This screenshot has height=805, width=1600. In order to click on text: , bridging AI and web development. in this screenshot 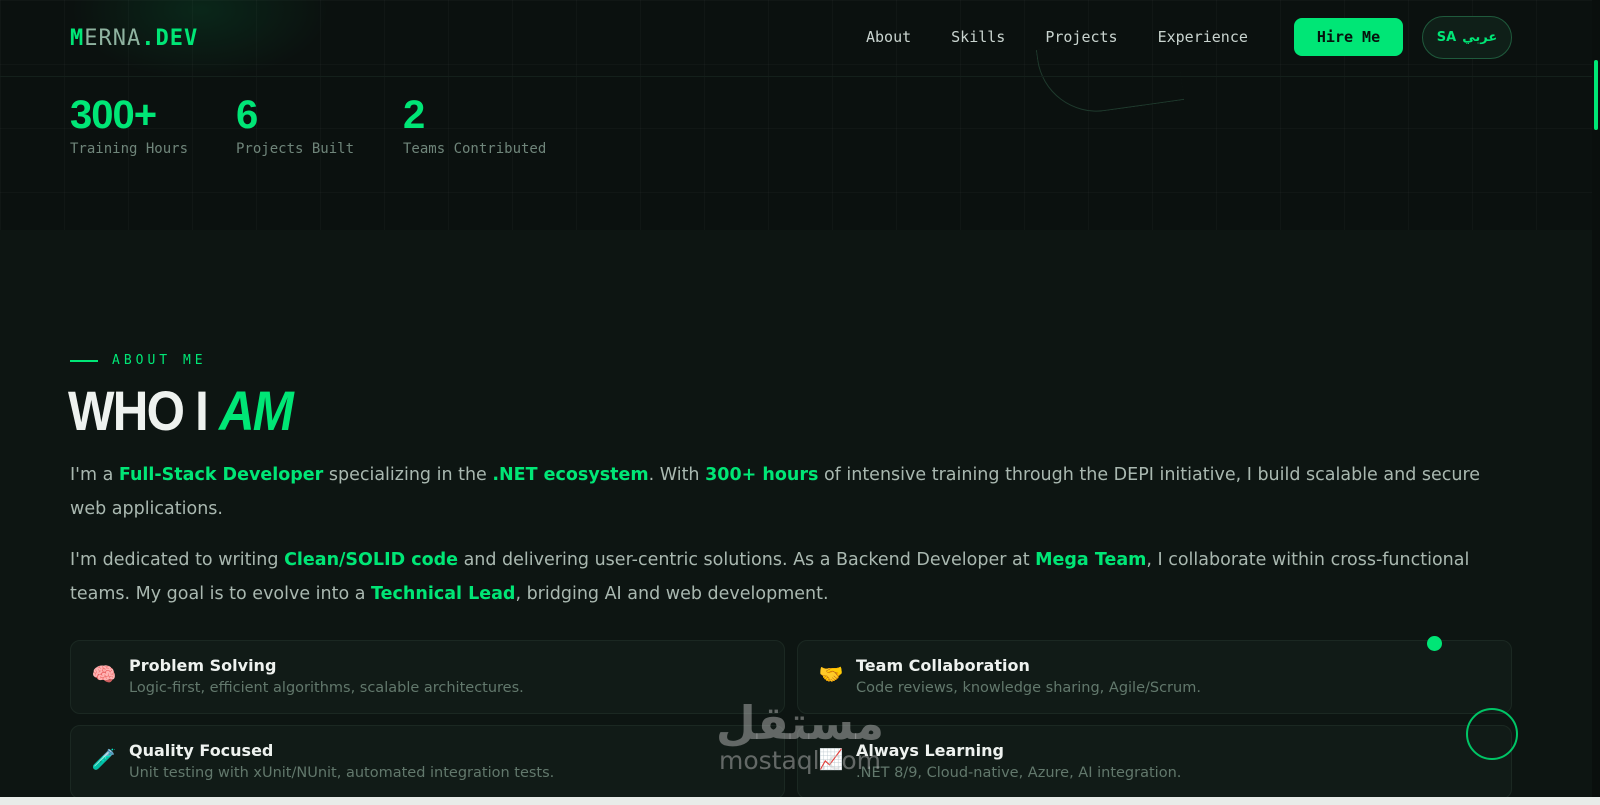, I will do `click(672, 594)`.